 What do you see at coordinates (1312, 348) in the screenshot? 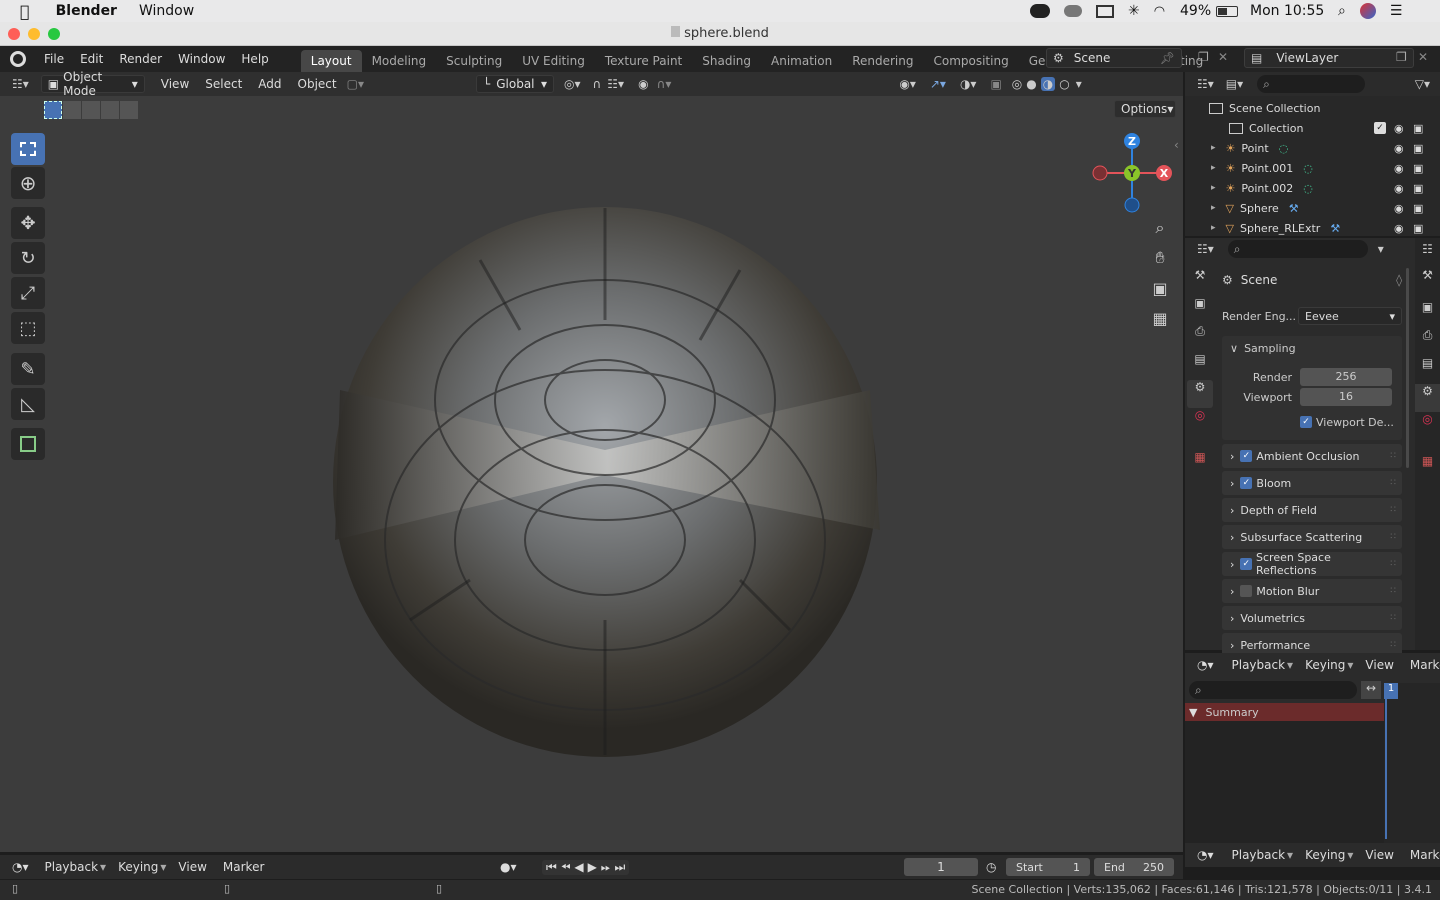
I see `sampling-panel-header: ∨ Sampling` at bounding box center [1312, 348].